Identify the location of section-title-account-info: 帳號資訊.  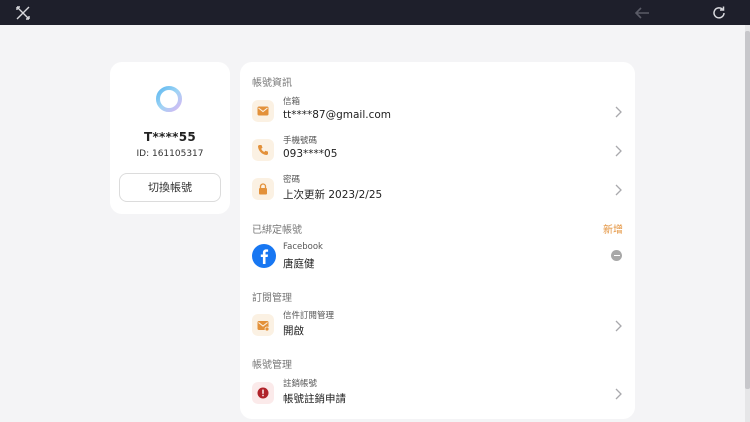
(272, 83).